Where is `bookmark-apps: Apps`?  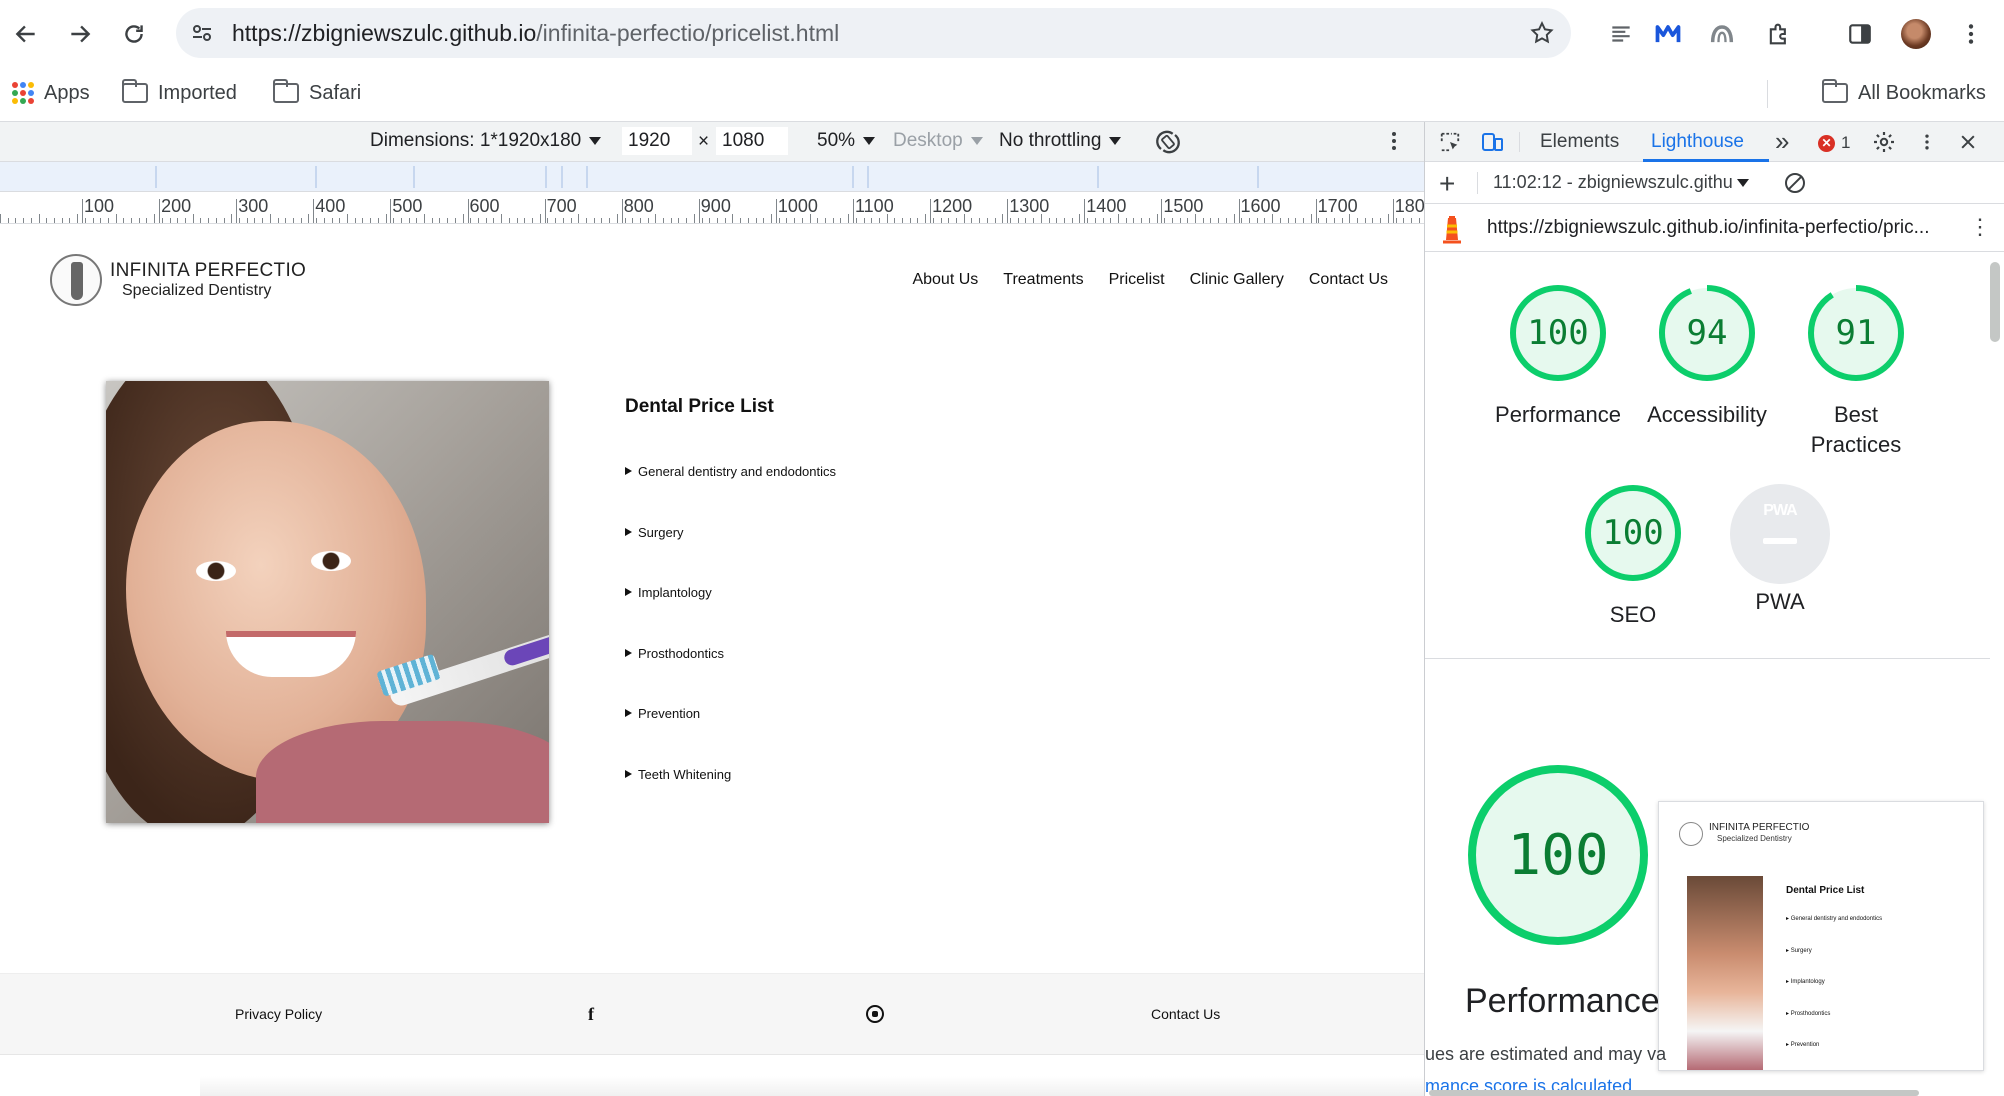 bookmark-apps: Apps is located at coordinates (51, 93).